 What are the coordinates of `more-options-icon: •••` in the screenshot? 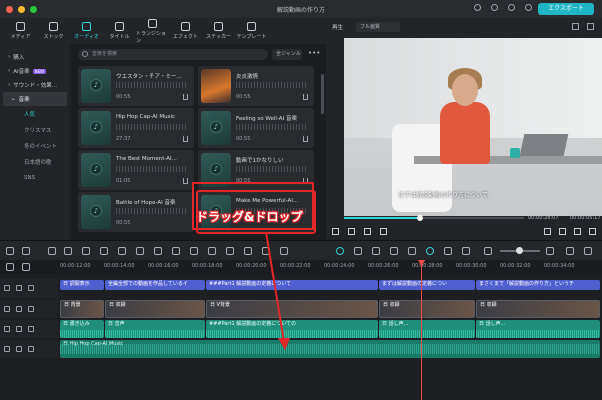 It's located at (314, 53).